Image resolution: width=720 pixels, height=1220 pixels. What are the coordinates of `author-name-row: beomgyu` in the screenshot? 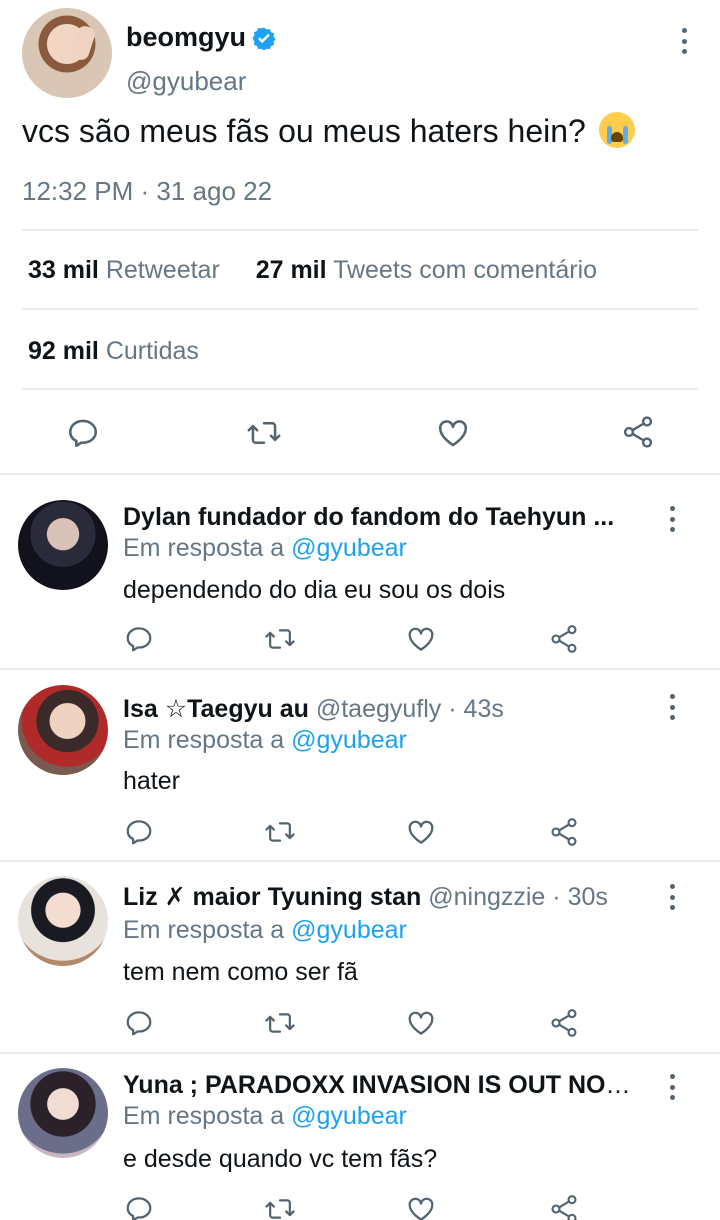 It's located at (201, 37).